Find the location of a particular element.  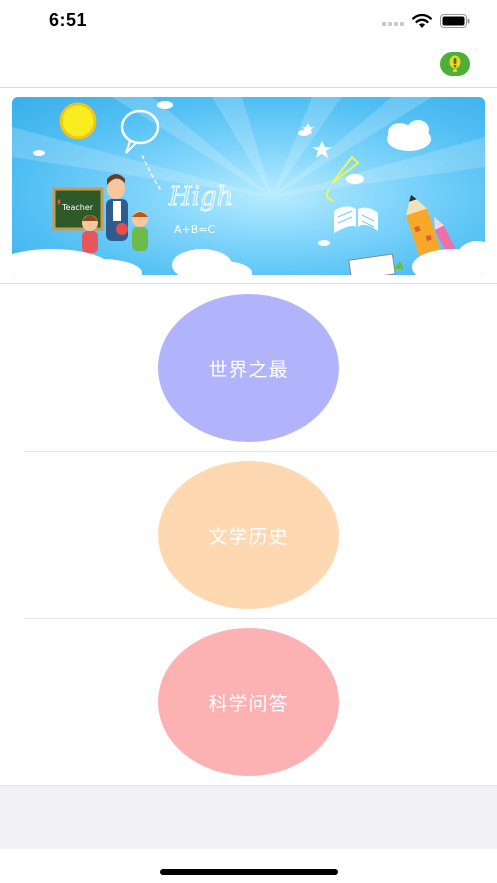

category-button-world-records: 世界之最 is located at coordinates (248, 368).